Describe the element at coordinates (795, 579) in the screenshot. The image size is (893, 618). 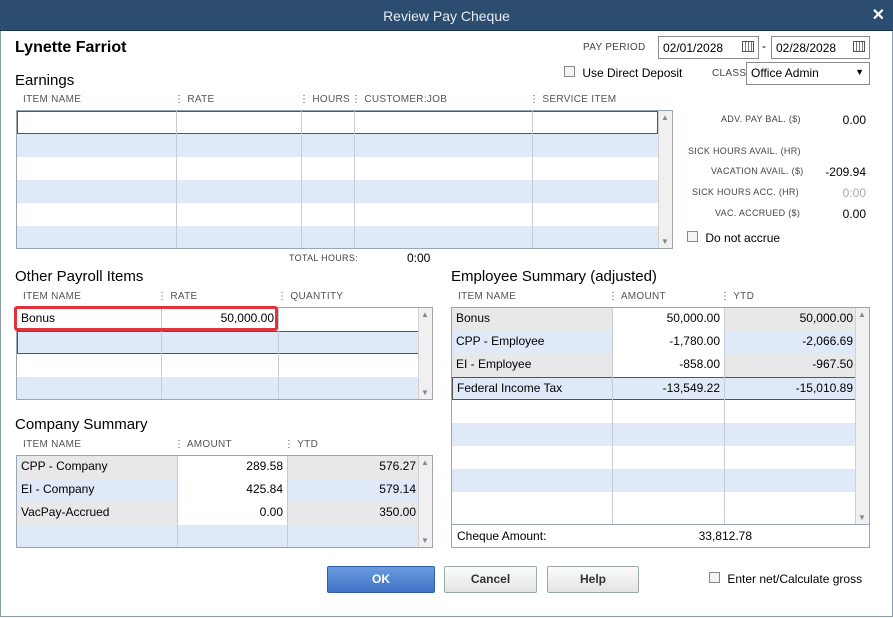
I see `enter-net-label: Enter net/Calculate gross` at that location.